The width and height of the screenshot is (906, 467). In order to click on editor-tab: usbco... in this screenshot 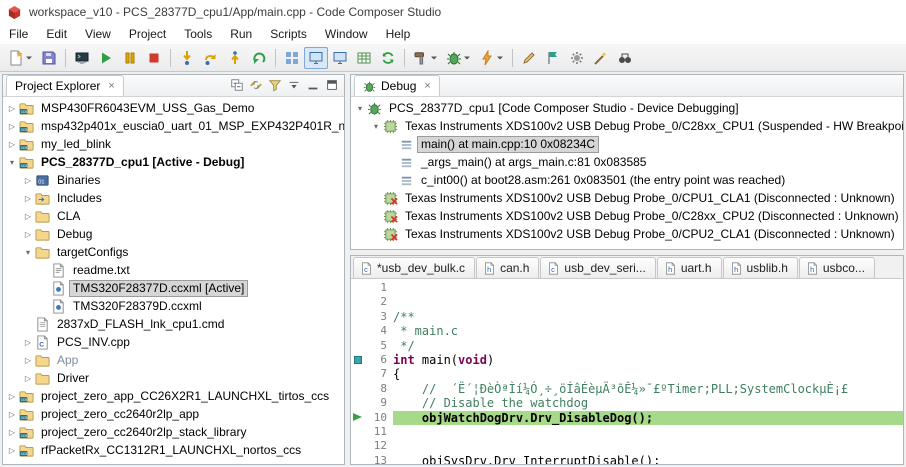, I will do `click(836, 267)`.